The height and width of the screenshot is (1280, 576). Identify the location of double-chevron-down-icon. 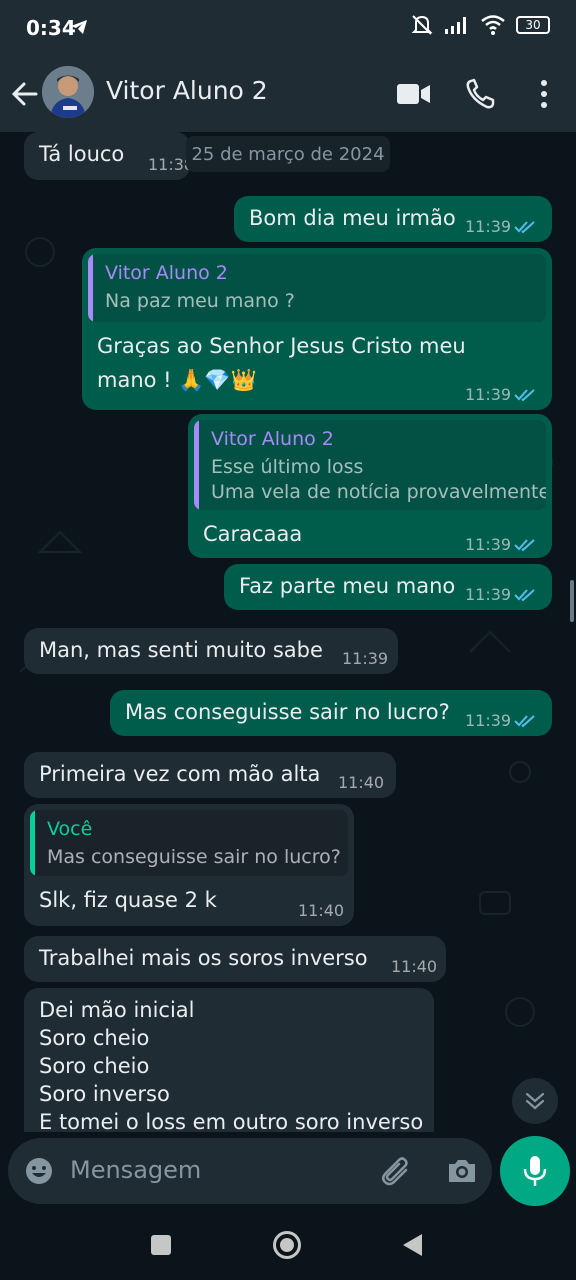
(535, 1101).